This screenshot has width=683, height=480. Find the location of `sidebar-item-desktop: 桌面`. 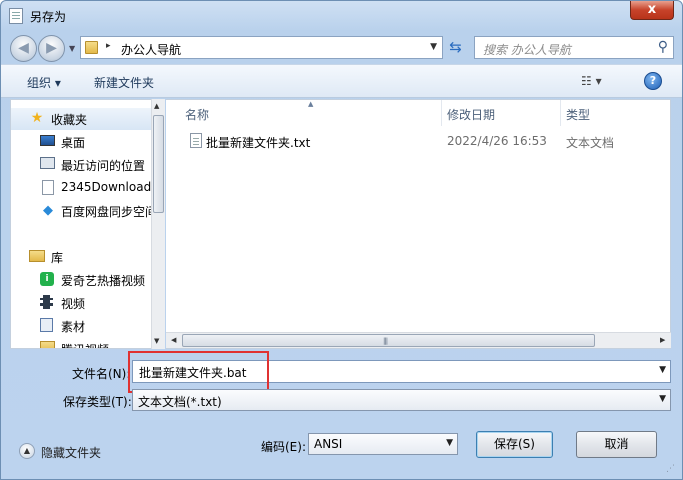

sidebar-item-desktop: 桌面 is located at coordinates (81, 142).